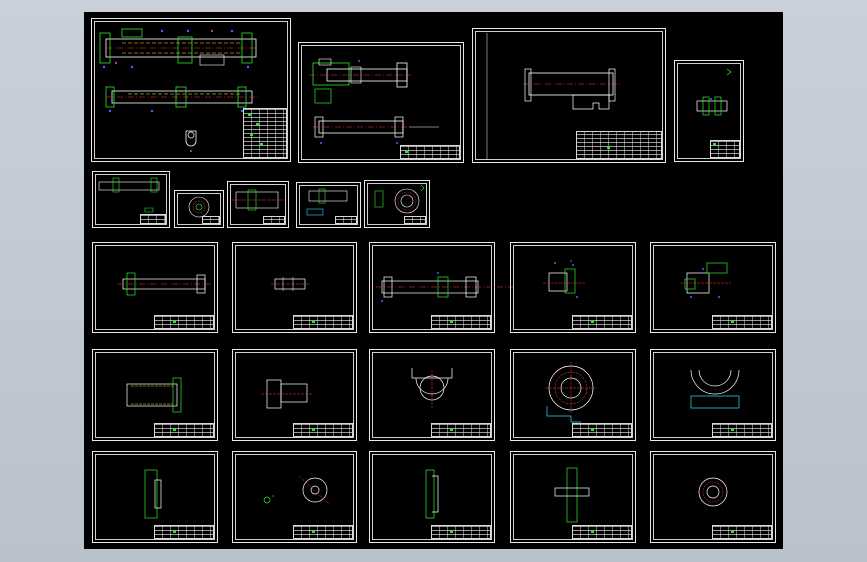 This screenshot has height=562, width=867. I want to click on sheet-subassembly, so click(381, 102).